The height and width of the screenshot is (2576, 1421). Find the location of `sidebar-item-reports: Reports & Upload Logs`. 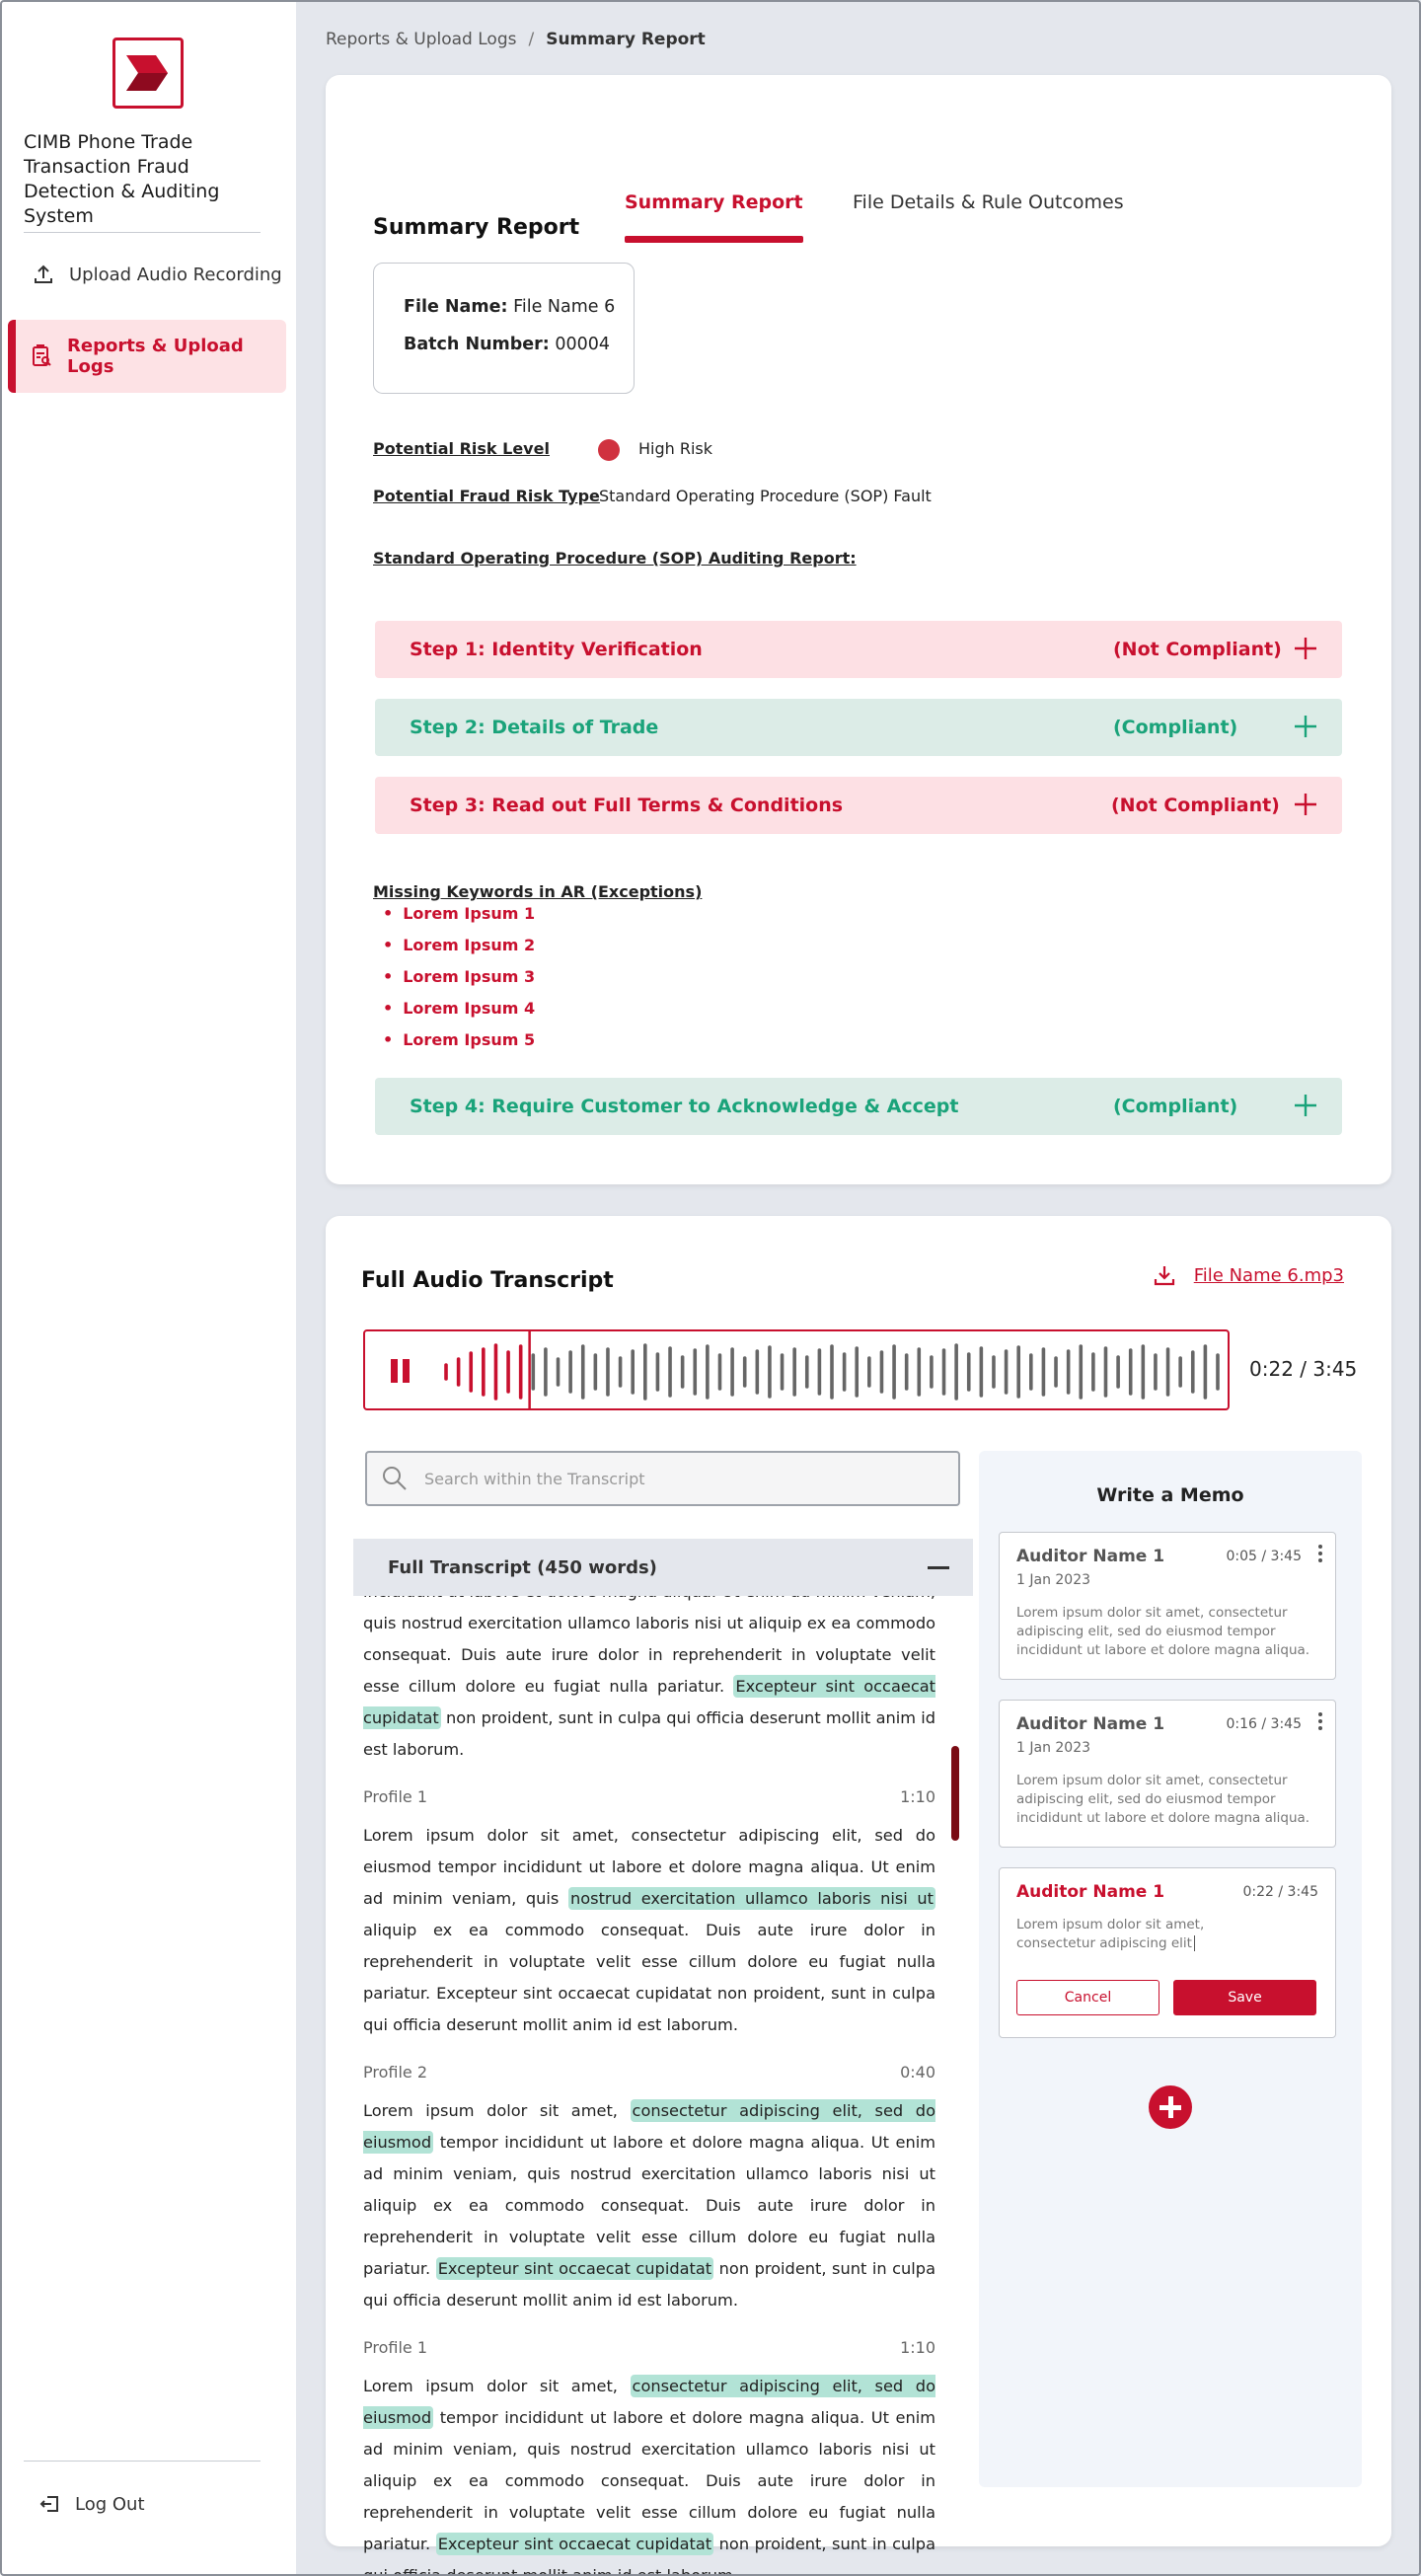

sidebar-item-reports: Reports & Upload Logs is located at coordinates (147, 357).